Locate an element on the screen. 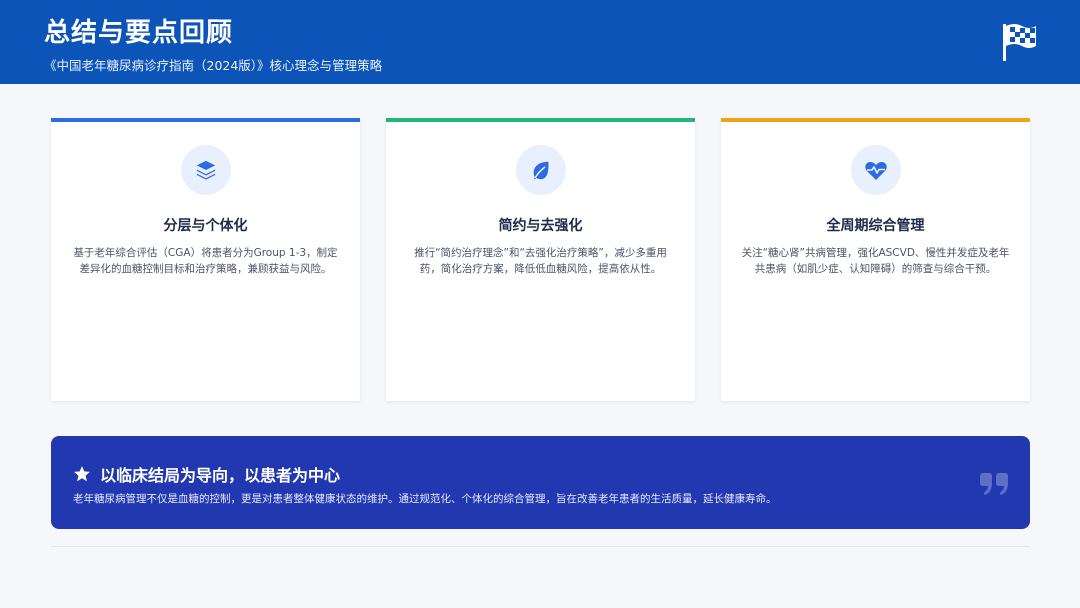 Image resolution: width=1080 pixels, height=608 pixels. page-title: 总结与要点回顾 is located at coordinates (139, 33).